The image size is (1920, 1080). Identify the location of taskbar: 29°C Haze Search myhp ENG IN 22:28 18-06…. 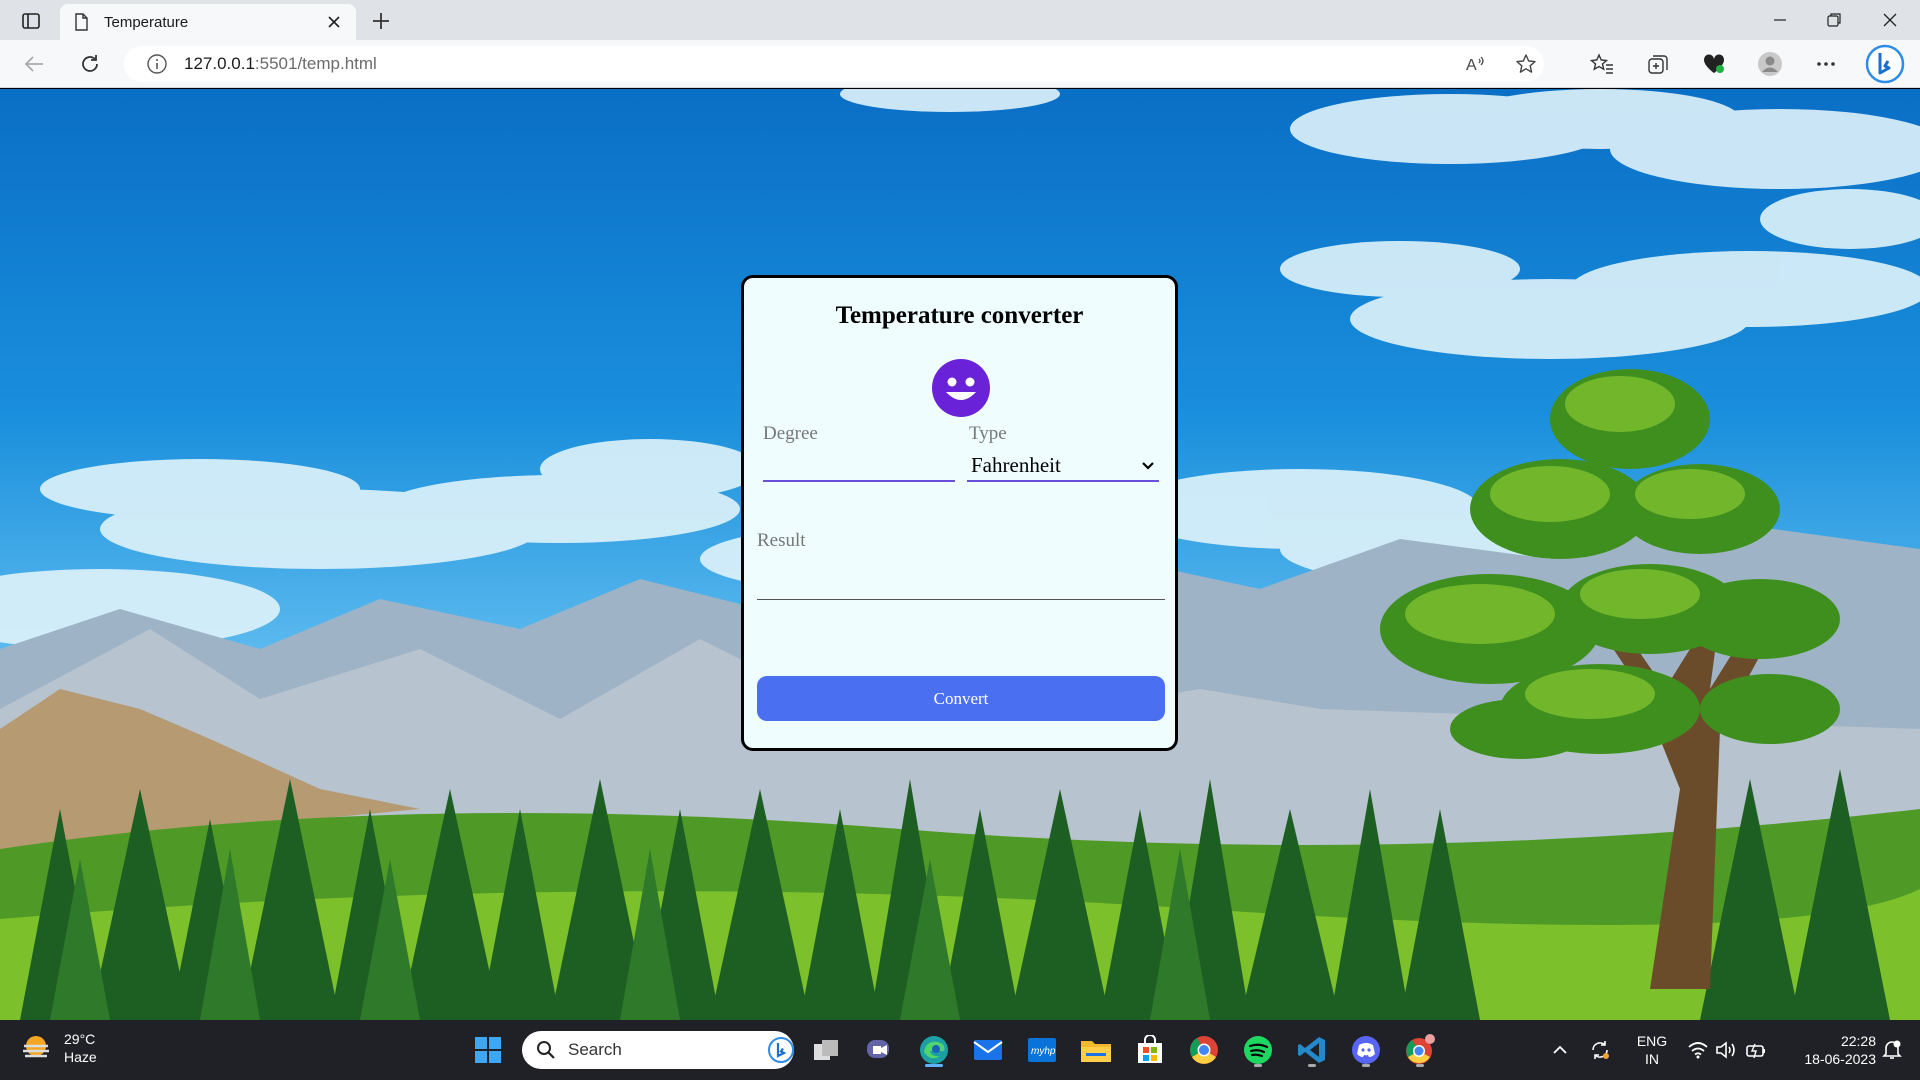
(960, 1050).